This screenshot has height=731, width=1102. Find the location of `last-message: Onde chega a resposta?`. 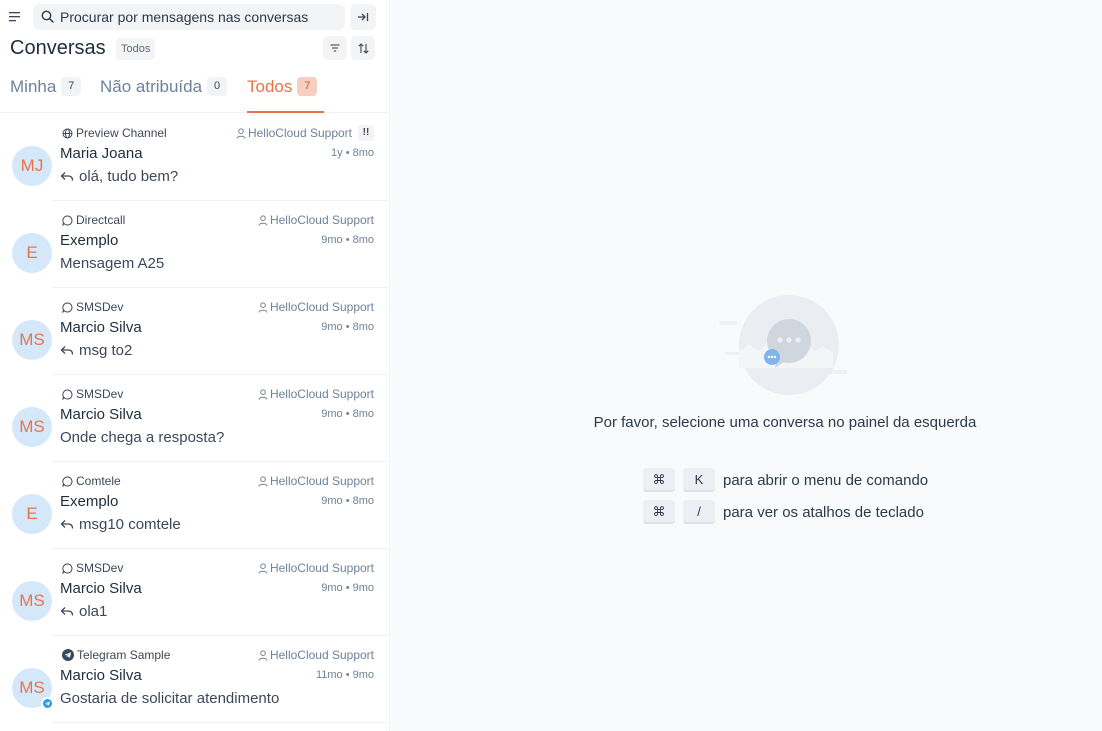

last-message: Onde chega a resposta? is located at coordinates (142, 437).